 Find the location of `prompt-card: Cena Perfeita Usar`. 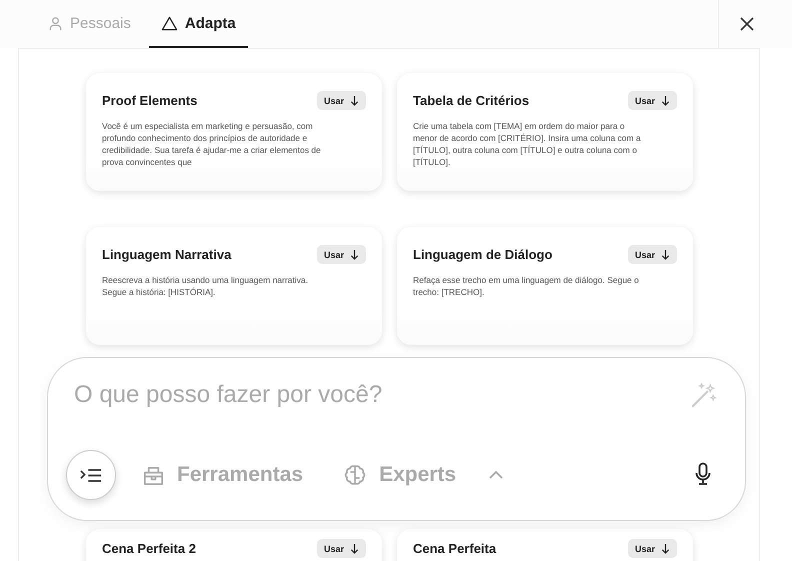

prompt-card: Cena Perfeita Usar is located at coordinates (545, 545).